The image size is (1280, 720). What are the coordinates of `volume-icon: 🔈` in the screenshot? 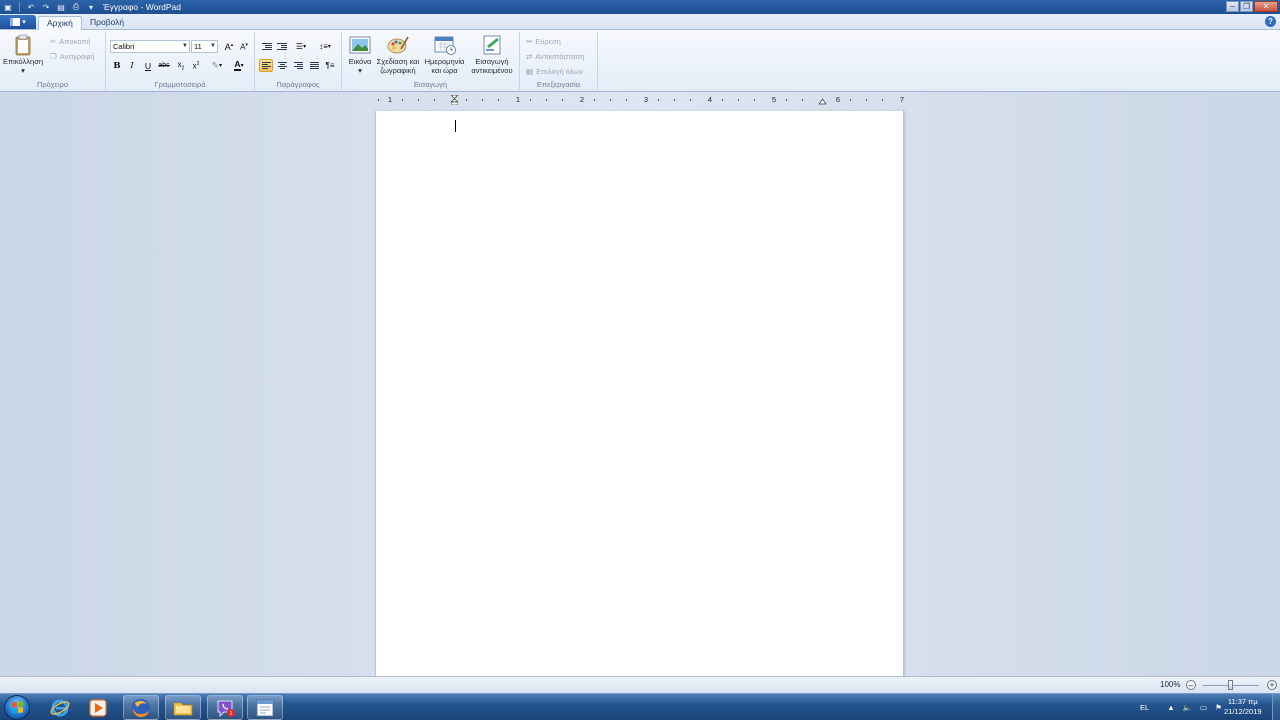 It's located at (1187, 707).